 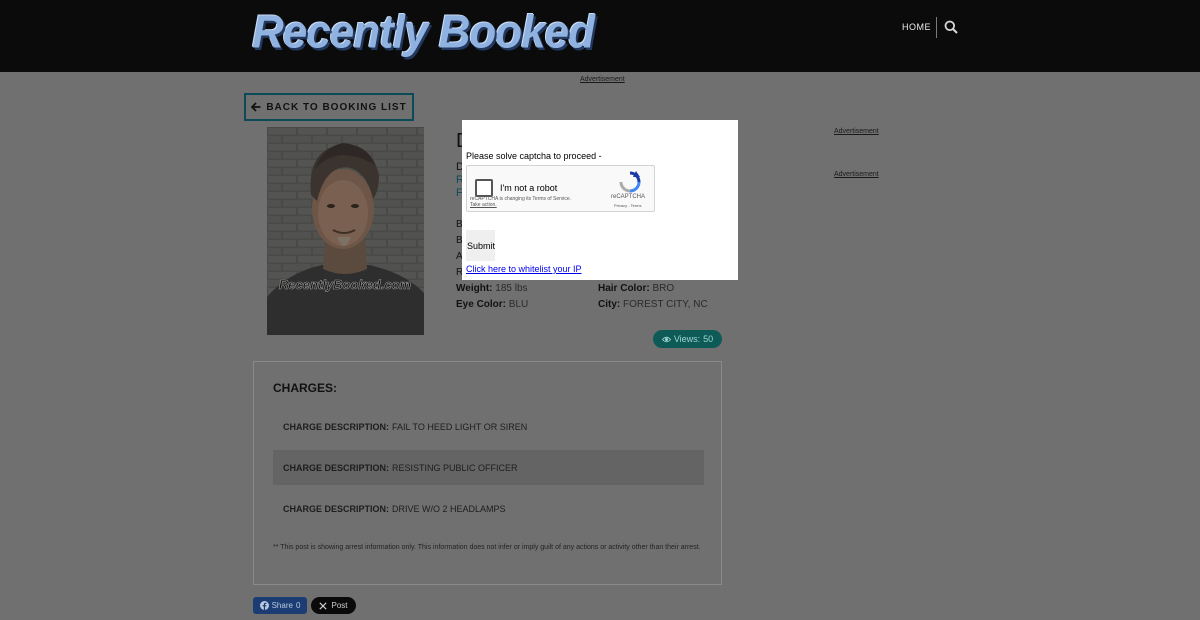 I want to click on views-badge: Views: 50, so click(x=687, y=339).